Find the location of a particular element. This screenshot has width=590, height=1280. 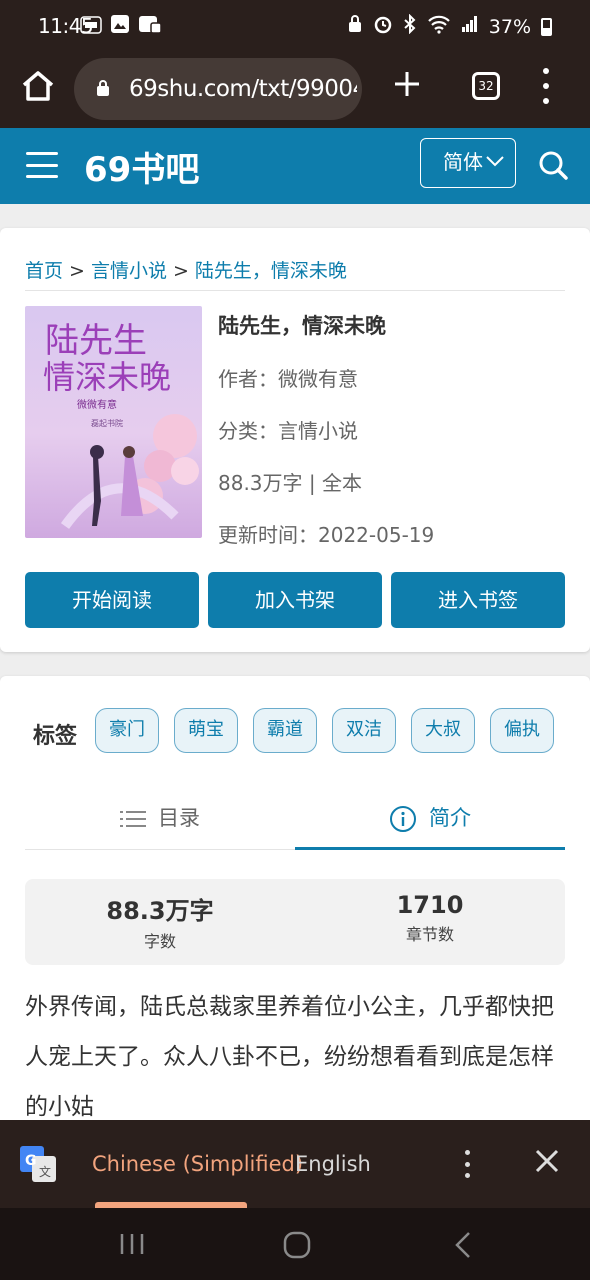

book-author: 作者：微微有意 is located at coordinates (288, 379).